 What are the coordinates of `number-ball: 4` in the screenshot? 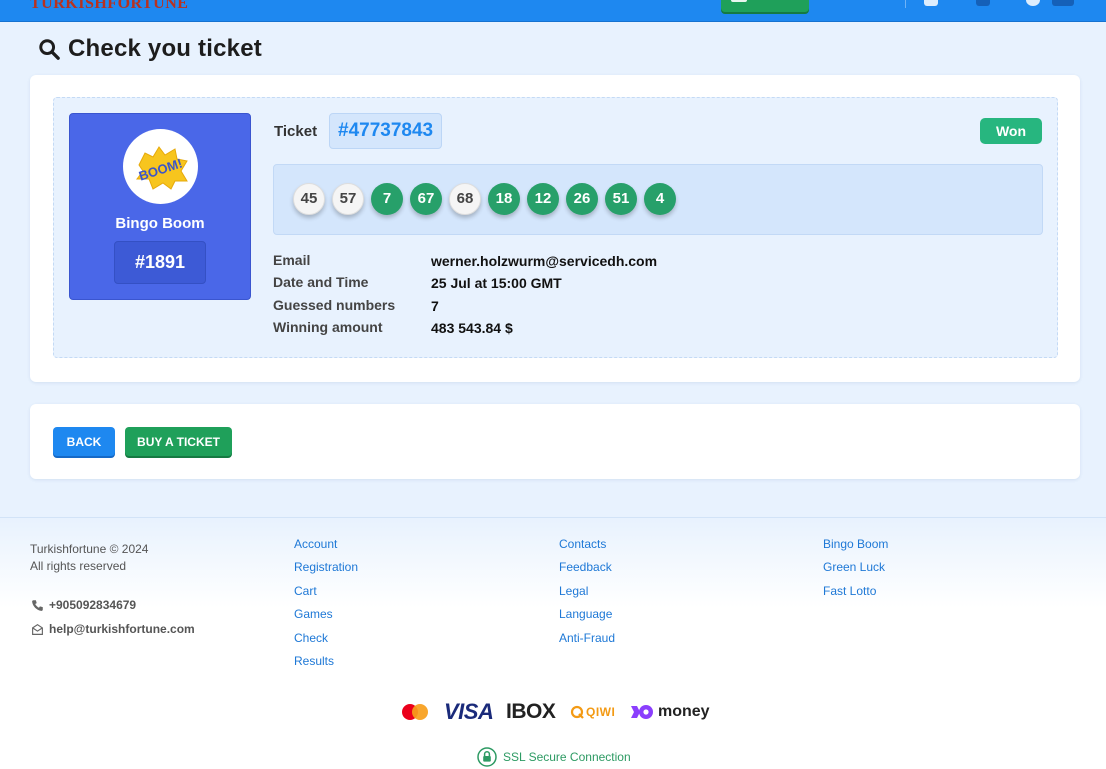 It's located at (660, 199).